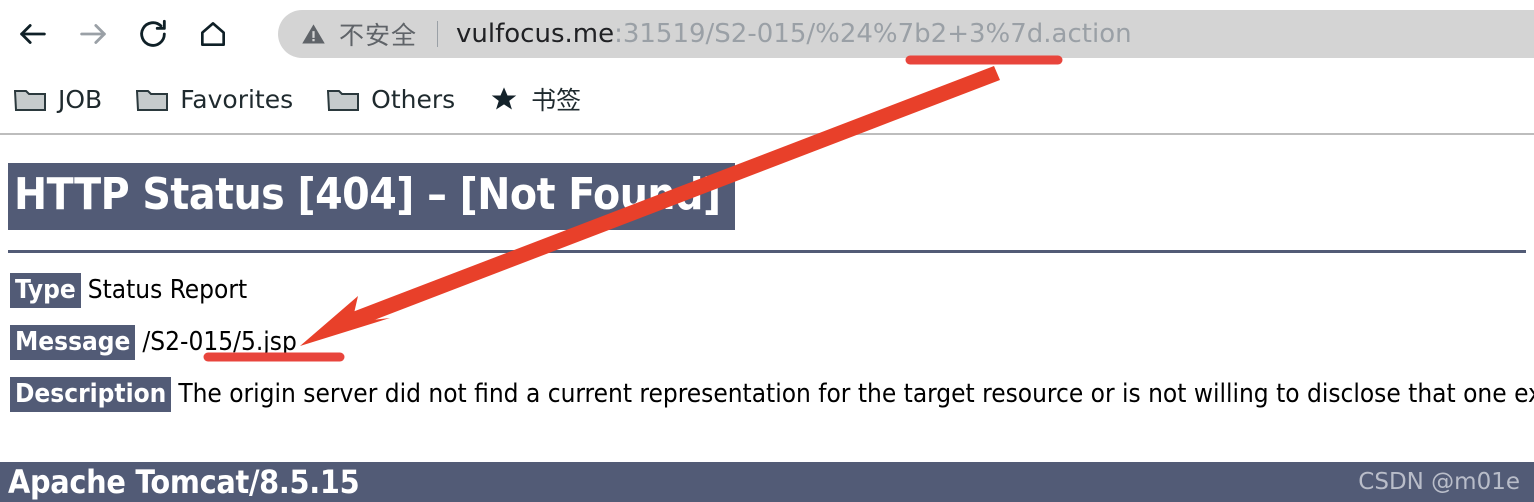  What do you see at coordinates (184, 482) in the screenshot?
I see `server-version-label: Apache Tomcat/8.5.15` at bounding box center [184, 482].